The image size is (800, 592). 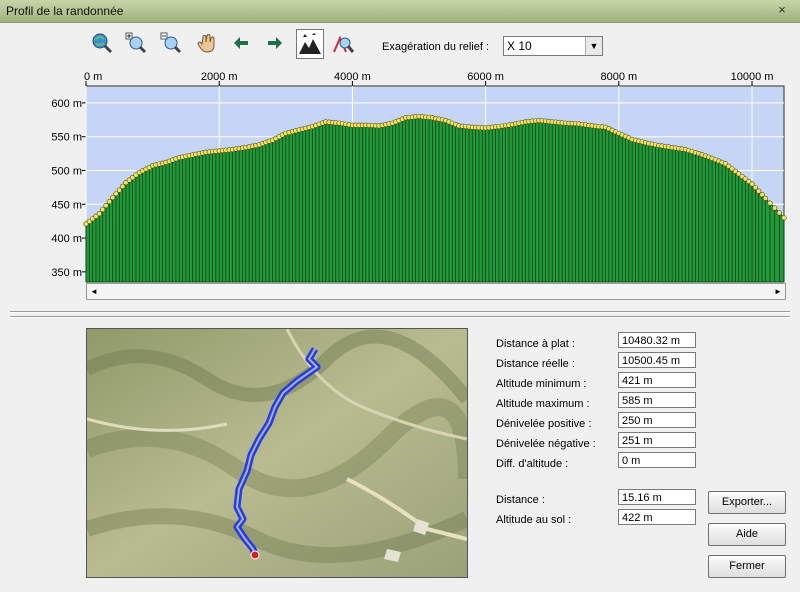 What do you see at coordinates (94, 291) in the screenshot?
I see `scroll-left-icon: ◄` at bounding box center [94, 291].